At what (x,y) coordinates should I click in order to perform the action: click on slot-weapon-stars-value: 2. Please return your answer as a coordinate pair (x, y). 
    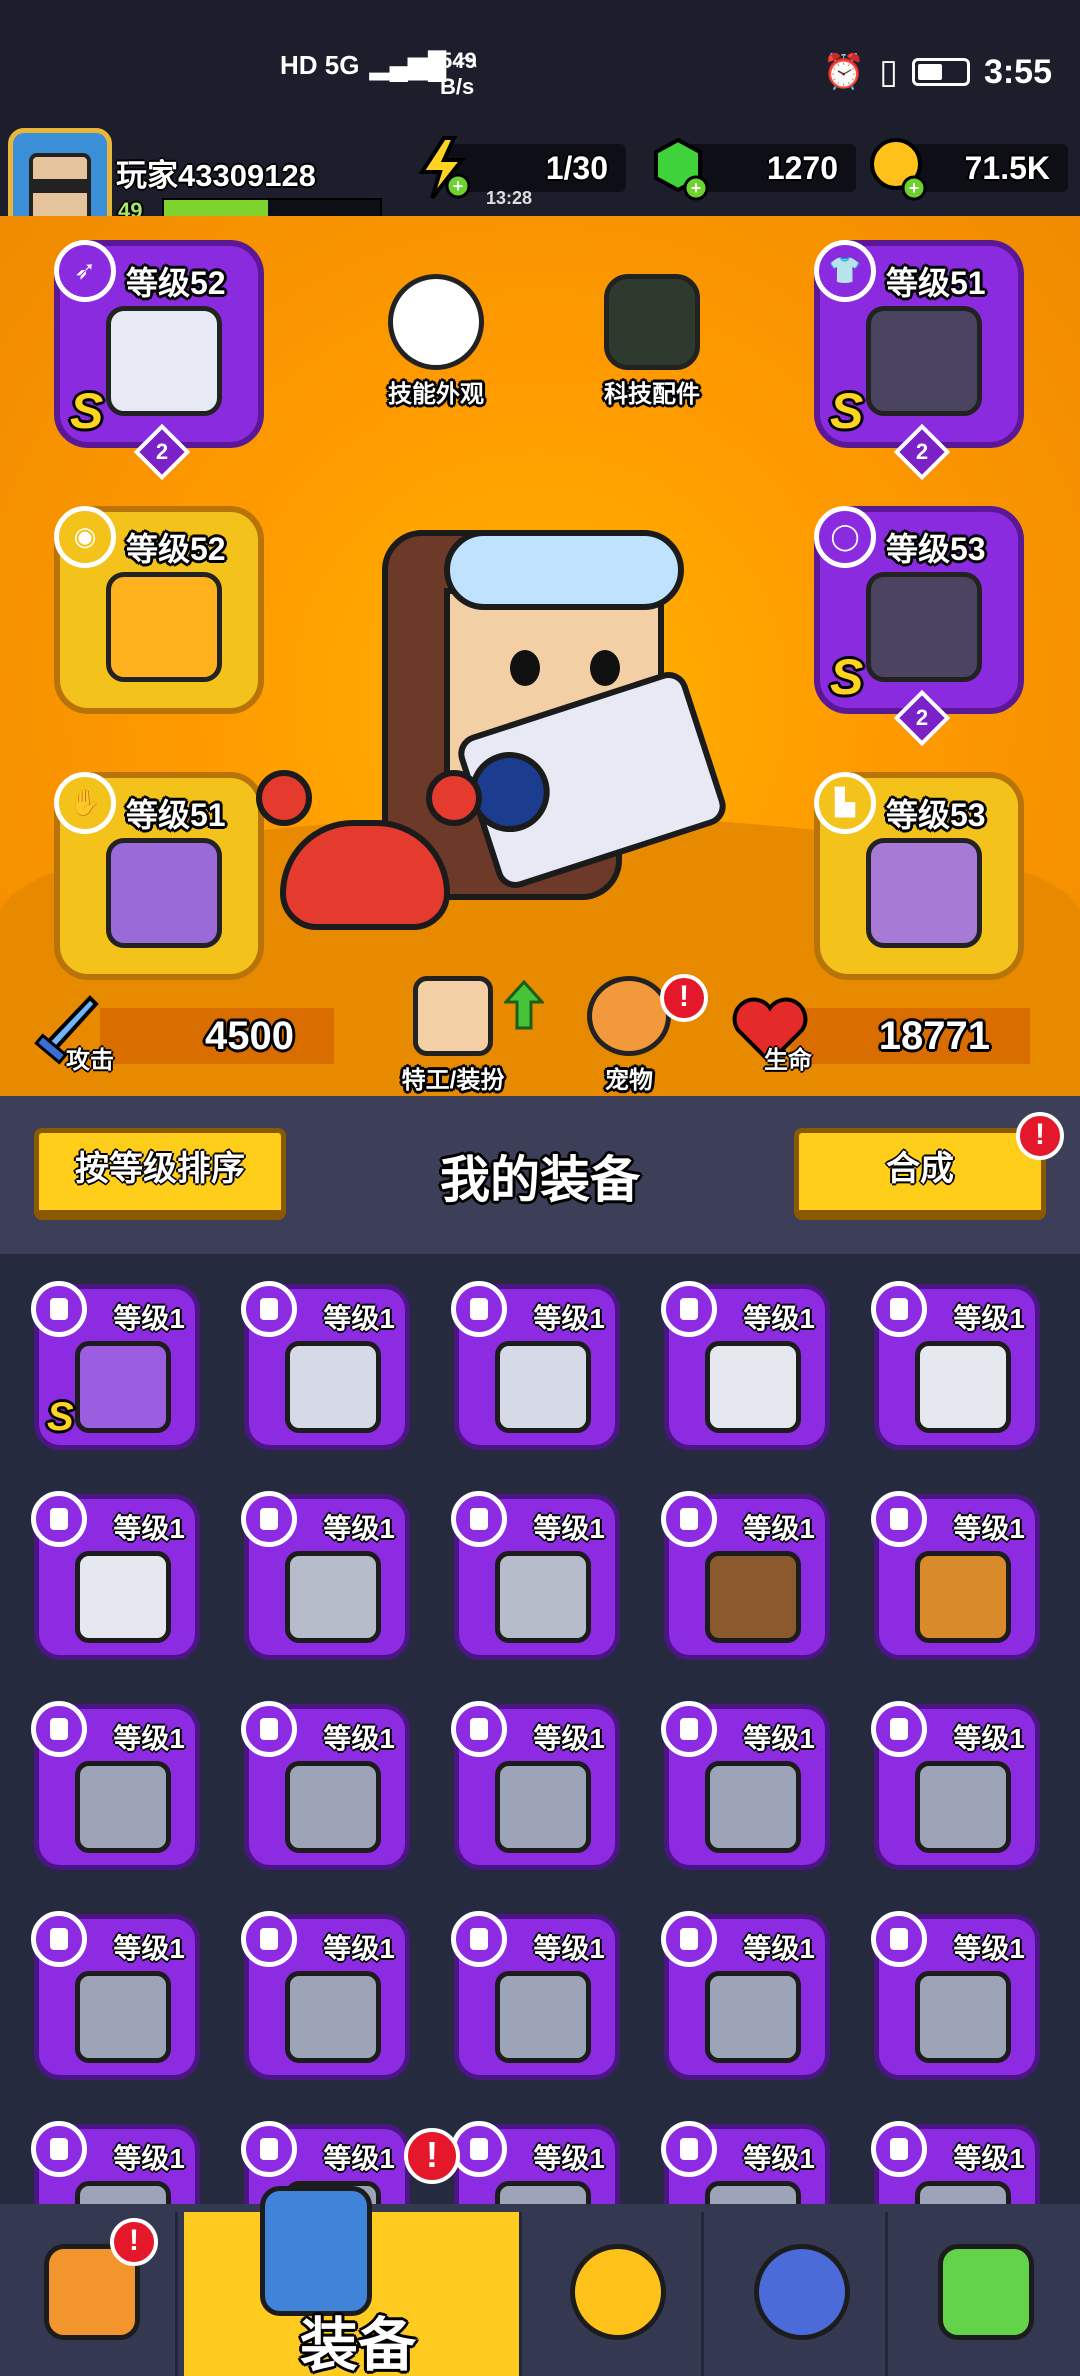
    Looking at the image, I should click on (162, 451).